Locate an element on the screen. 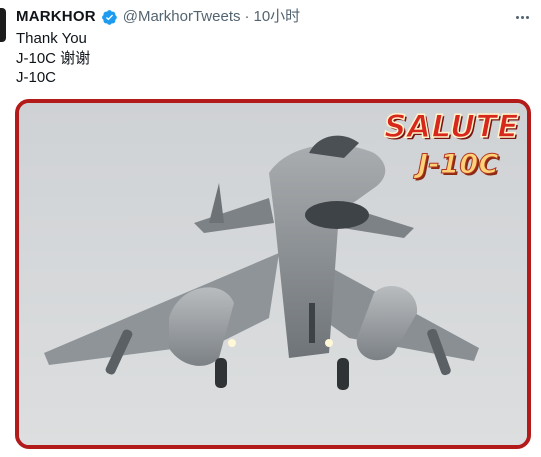  tweet-header: MARKHOR @MarkhorTweets · 10小时 is located at coordinates (158, 17).